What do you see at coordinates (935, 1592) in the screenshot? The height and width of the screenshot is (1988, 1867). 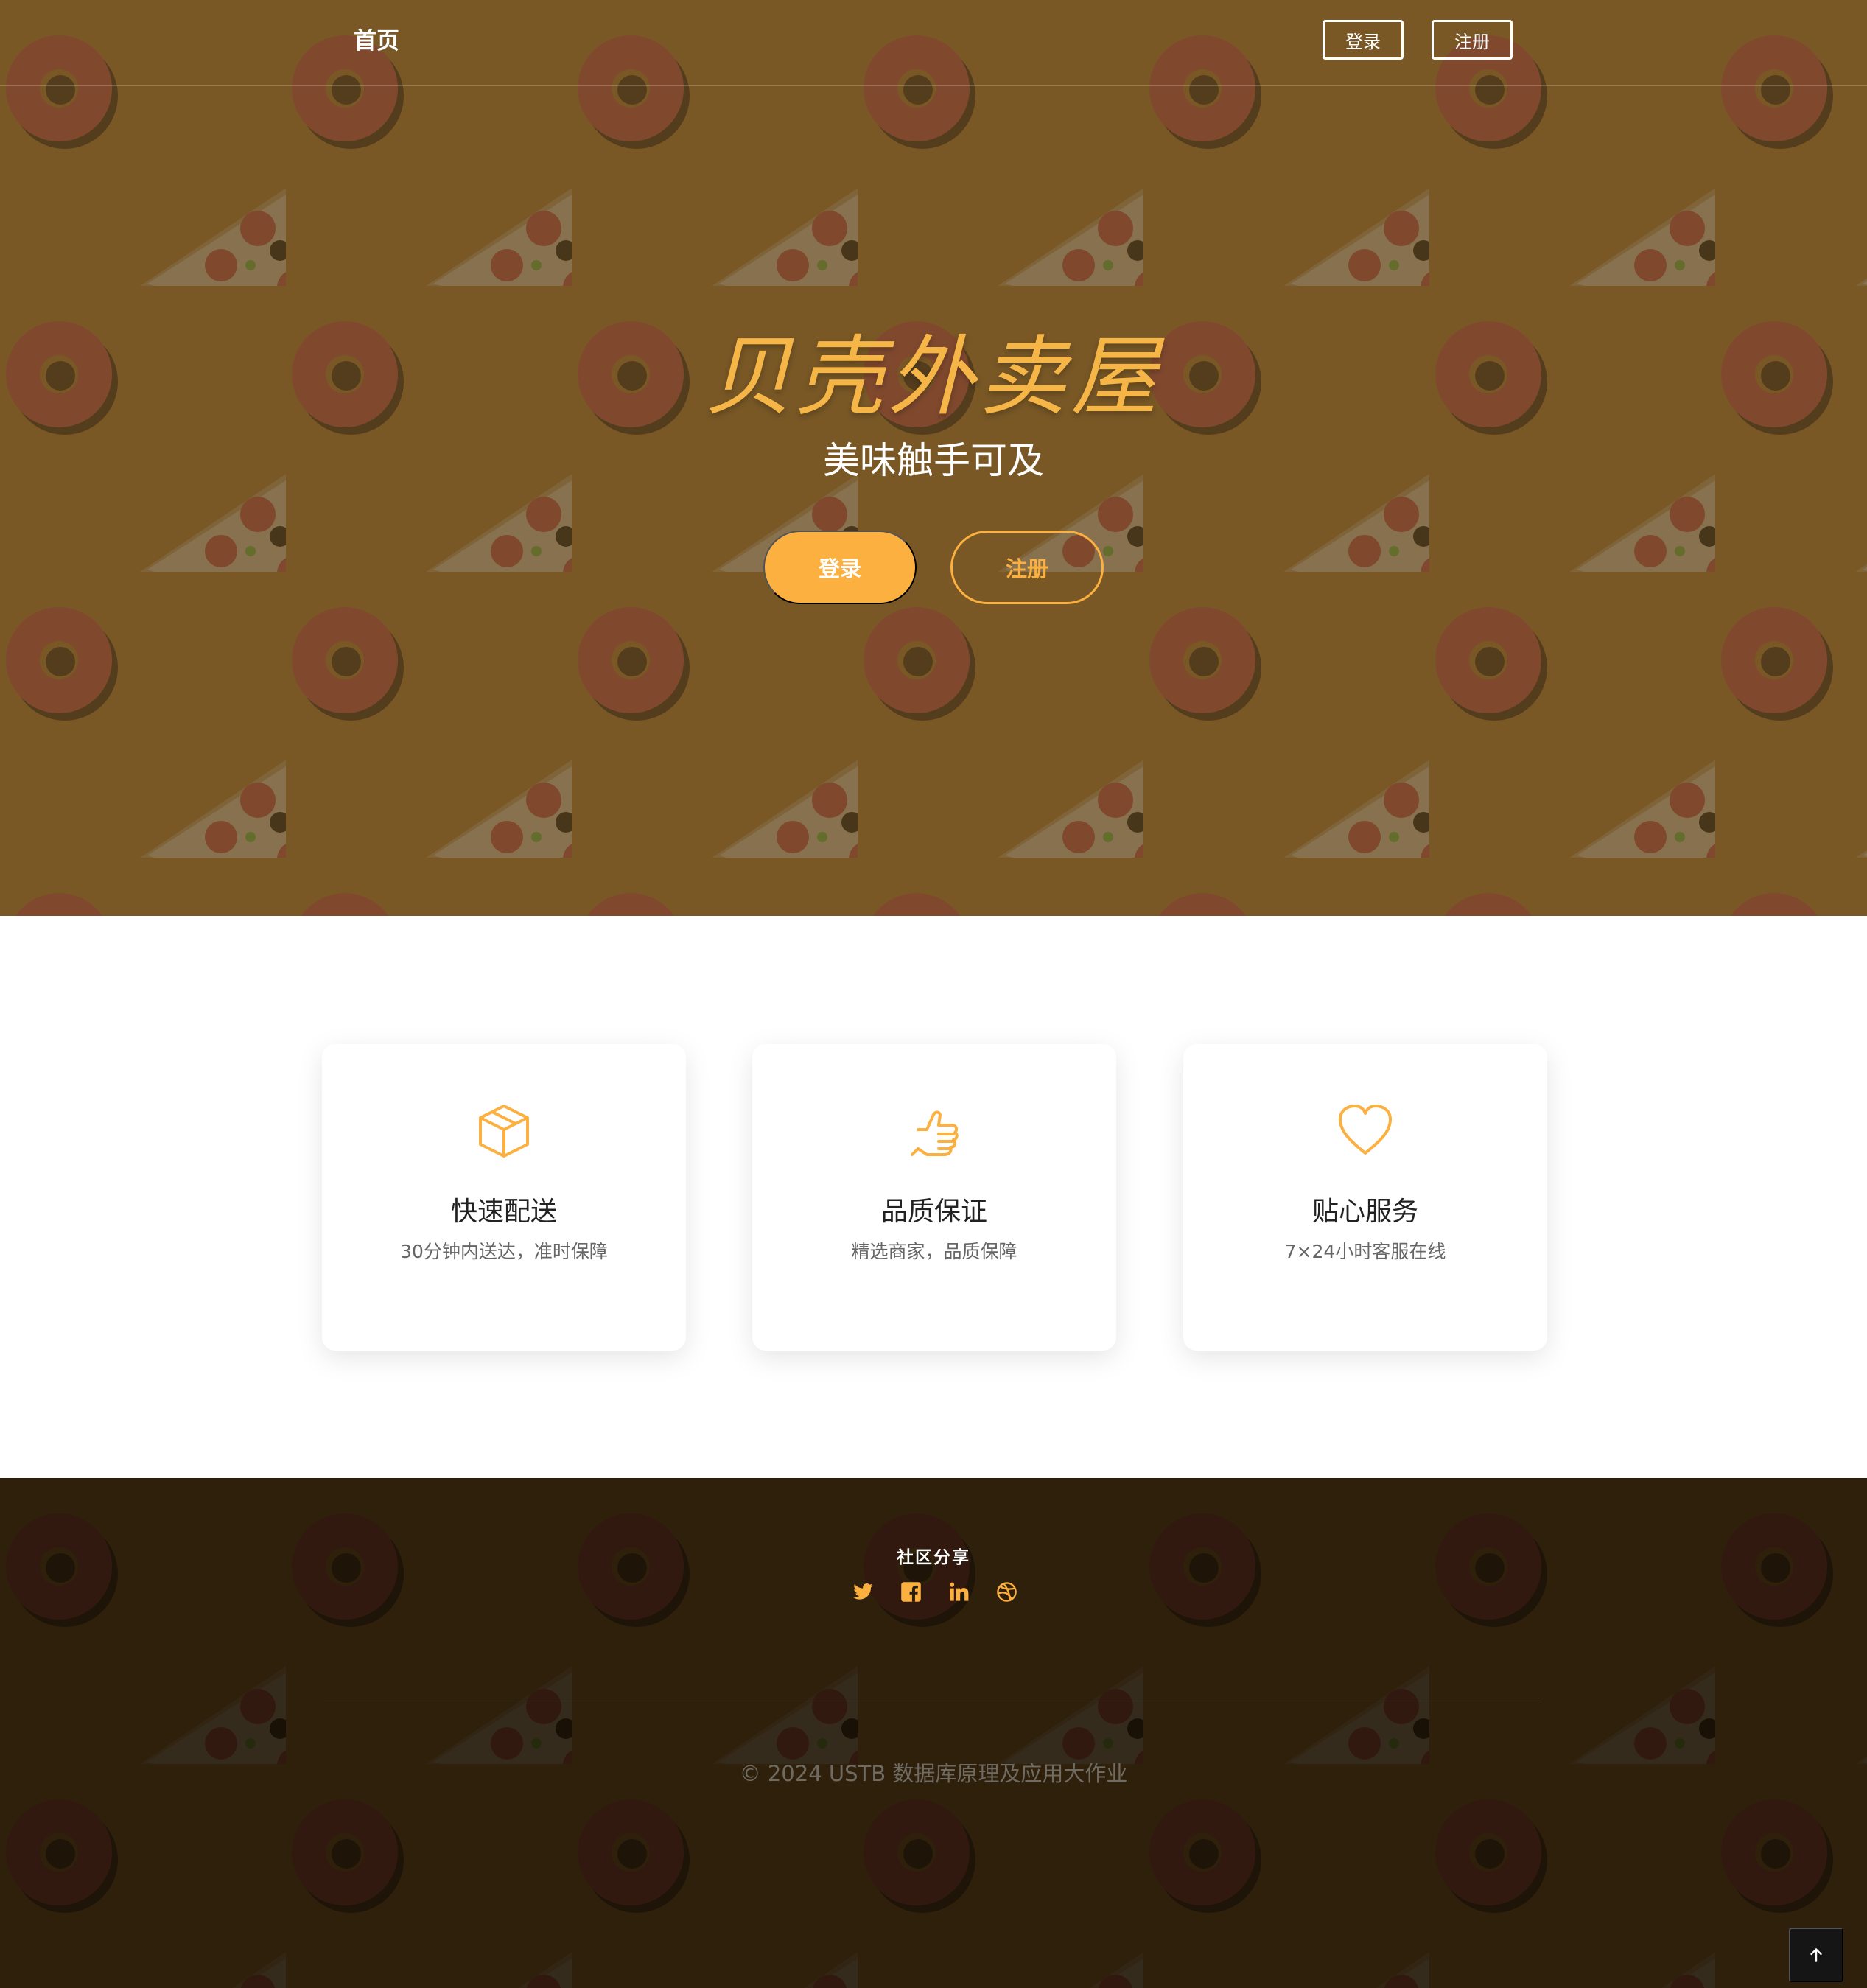 I see `social-links` at bounding box center [935, 1592].